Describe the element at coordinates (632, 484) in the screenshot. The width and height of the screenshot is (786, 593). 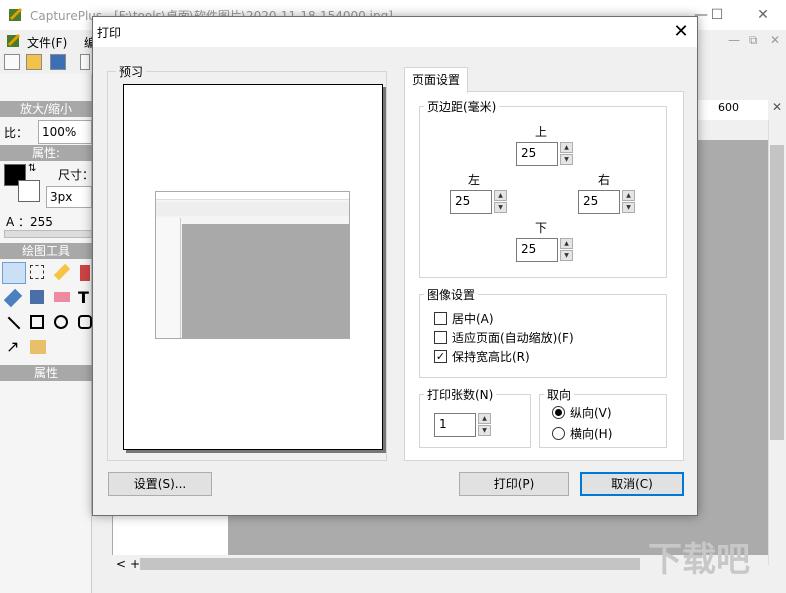
I see `cancel-button: 取消(C)` at that location.